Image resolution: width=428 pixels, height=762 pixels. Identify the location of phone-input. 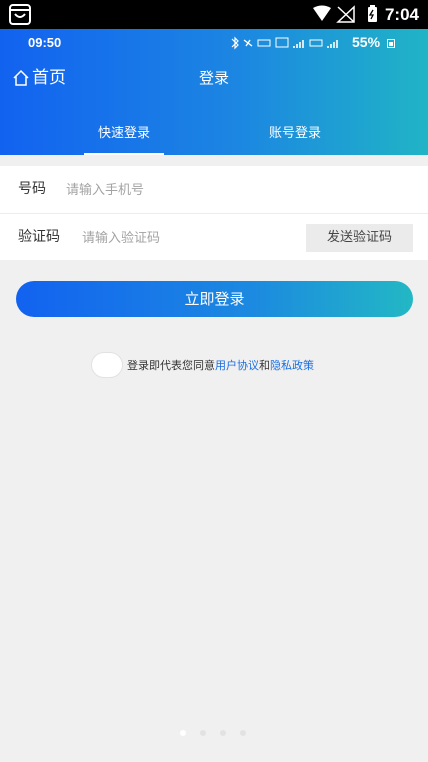
(216, 190).